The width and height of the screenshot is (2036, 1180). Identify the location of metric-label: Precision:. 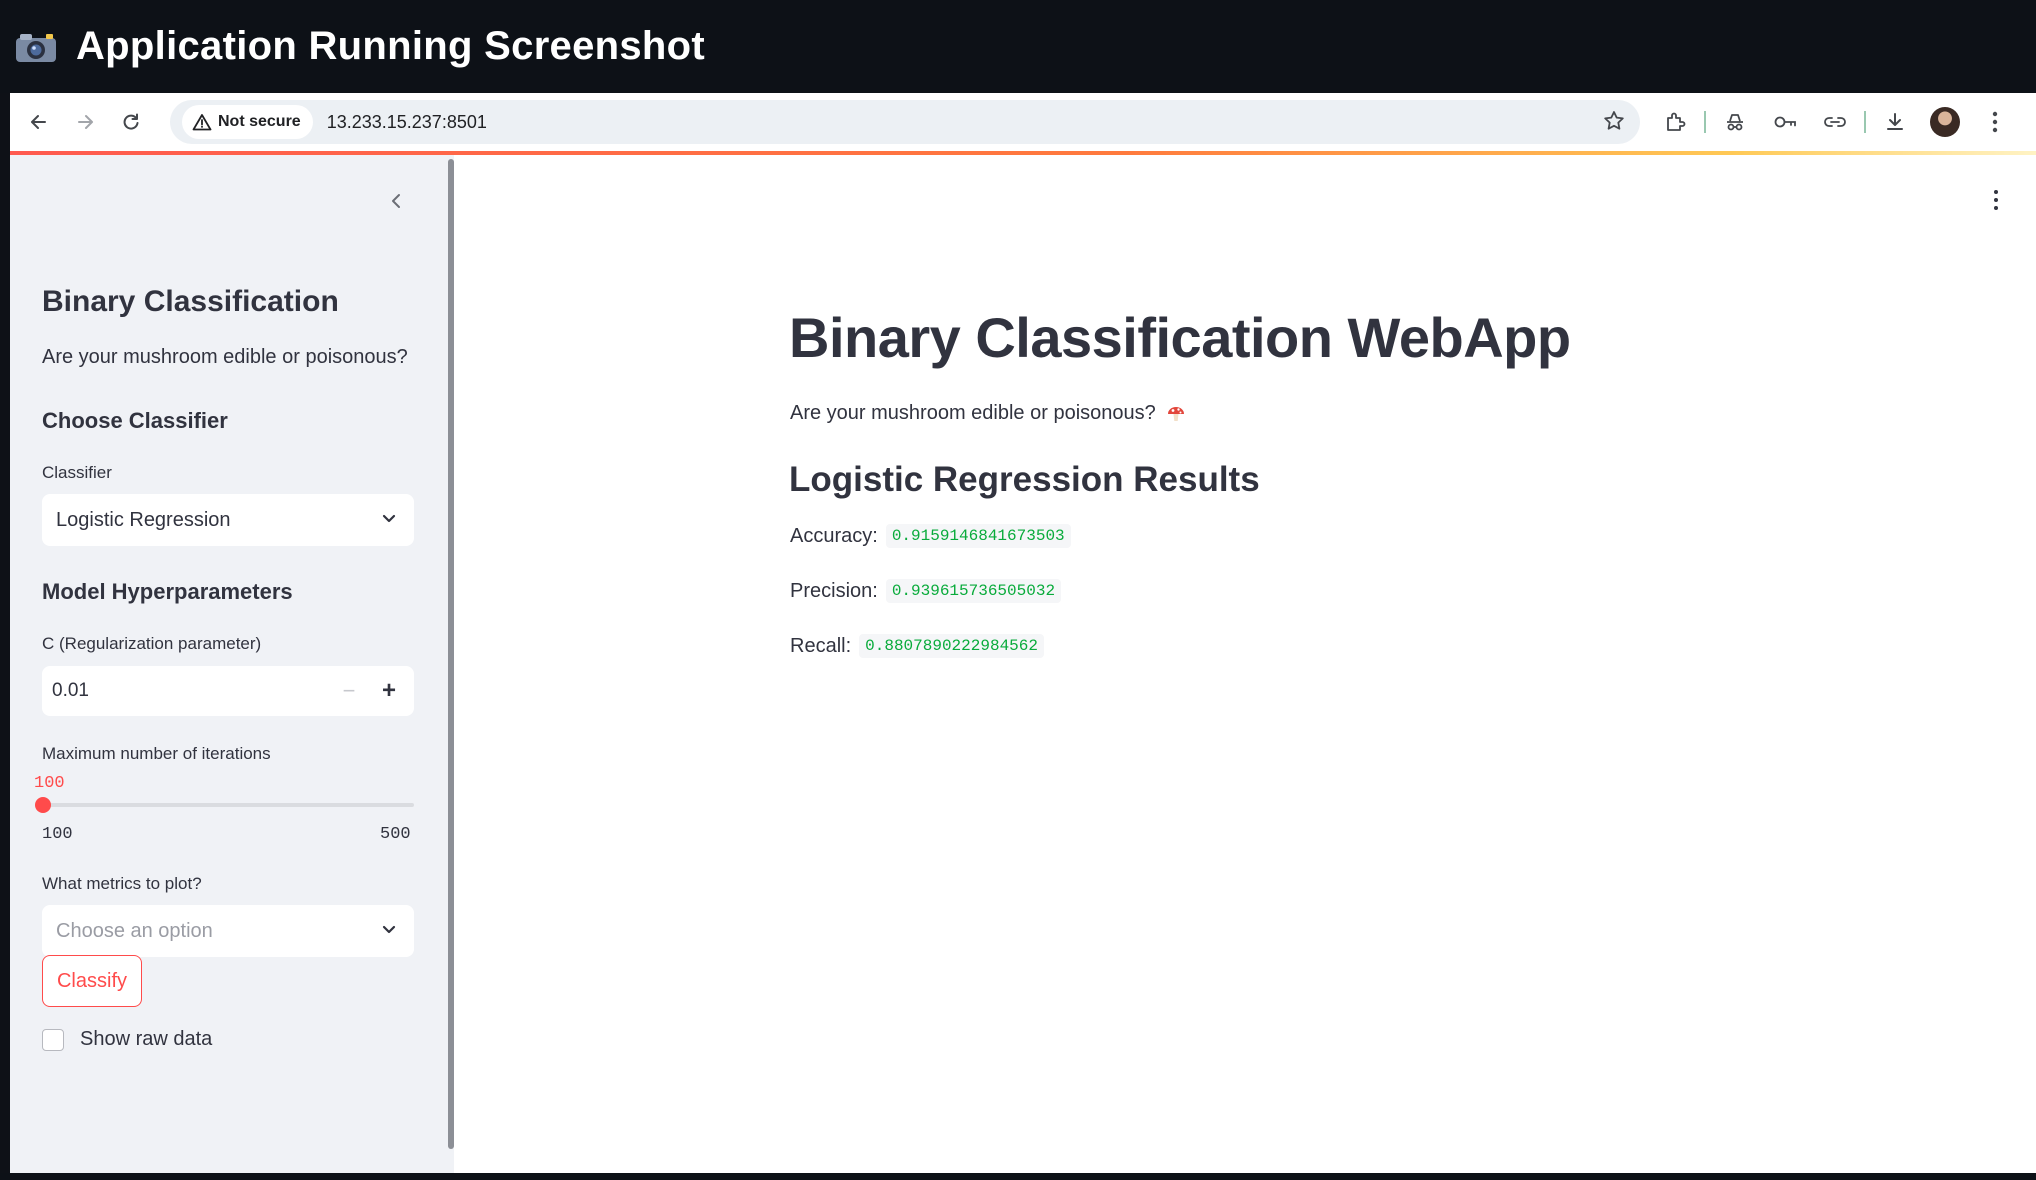
(834, 590).